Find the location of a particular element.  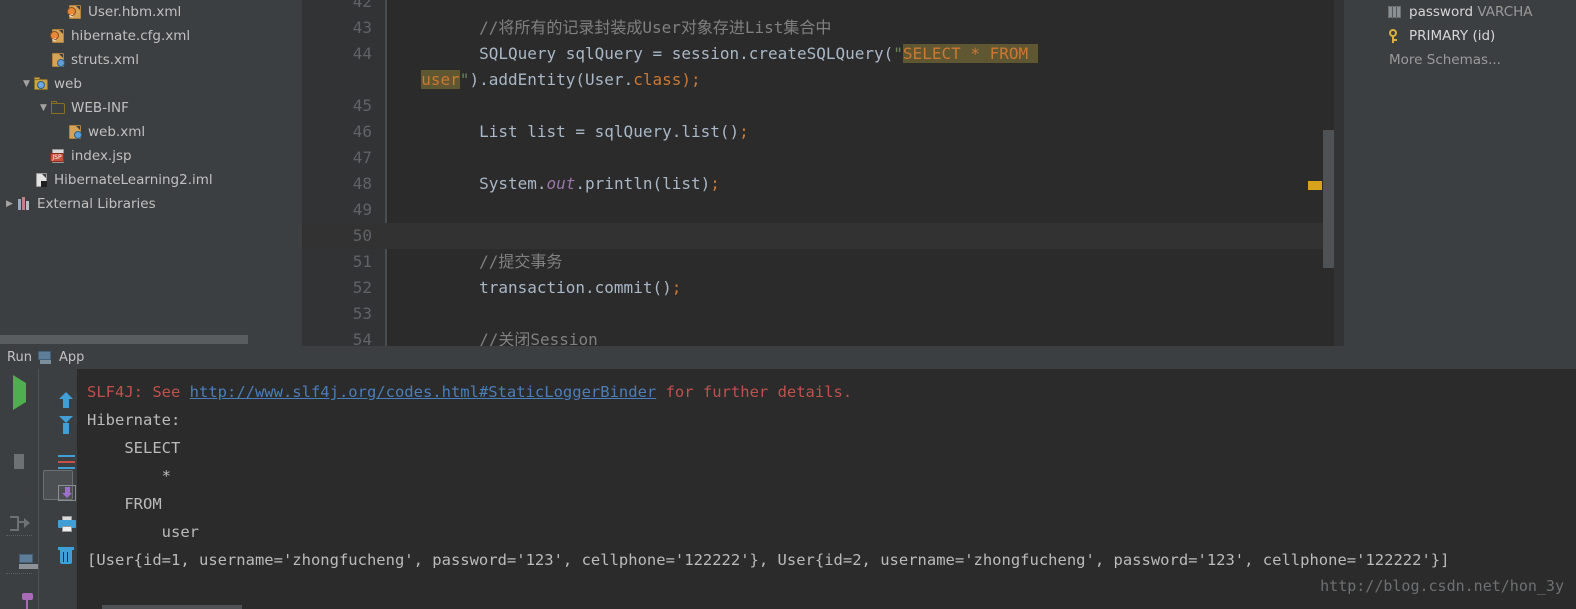

line-number: 49 is located at coordinates (362, 209).